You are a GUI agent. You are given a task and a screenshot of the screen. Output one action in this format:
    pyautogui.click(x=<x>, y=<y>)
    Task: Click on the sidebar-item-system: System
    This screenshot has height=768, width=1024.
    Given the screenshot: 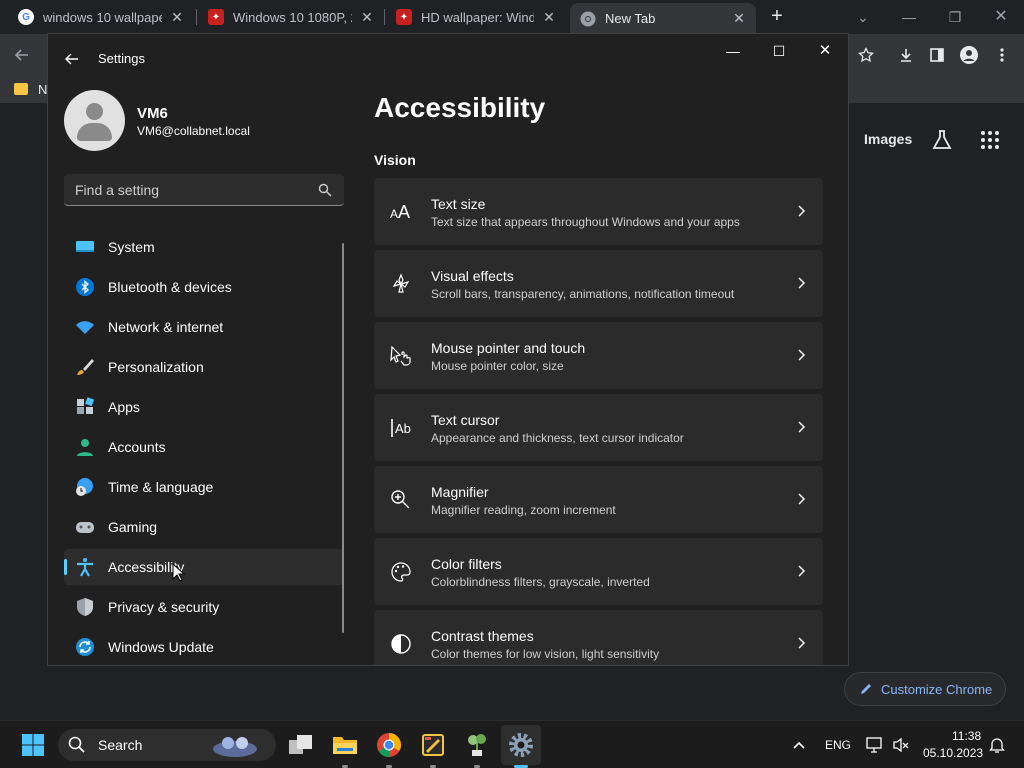 What is the action you would take?
    pyautogui.click(x=204, y=247)
    